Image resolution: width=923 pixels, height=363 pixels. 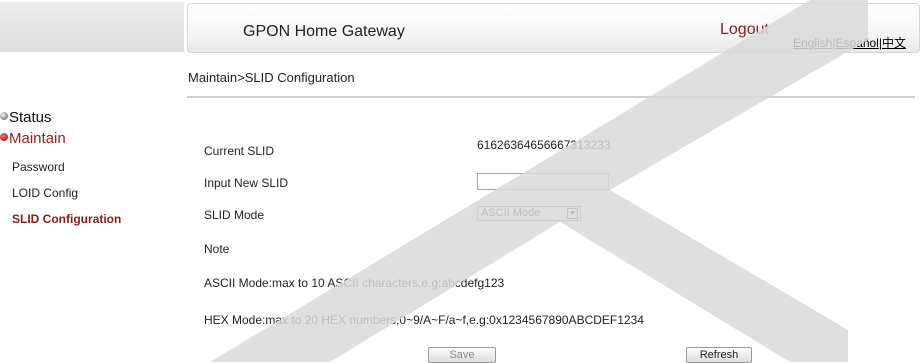 I want to click on sidebar-item-password: Password, so click(x=38, y=167).